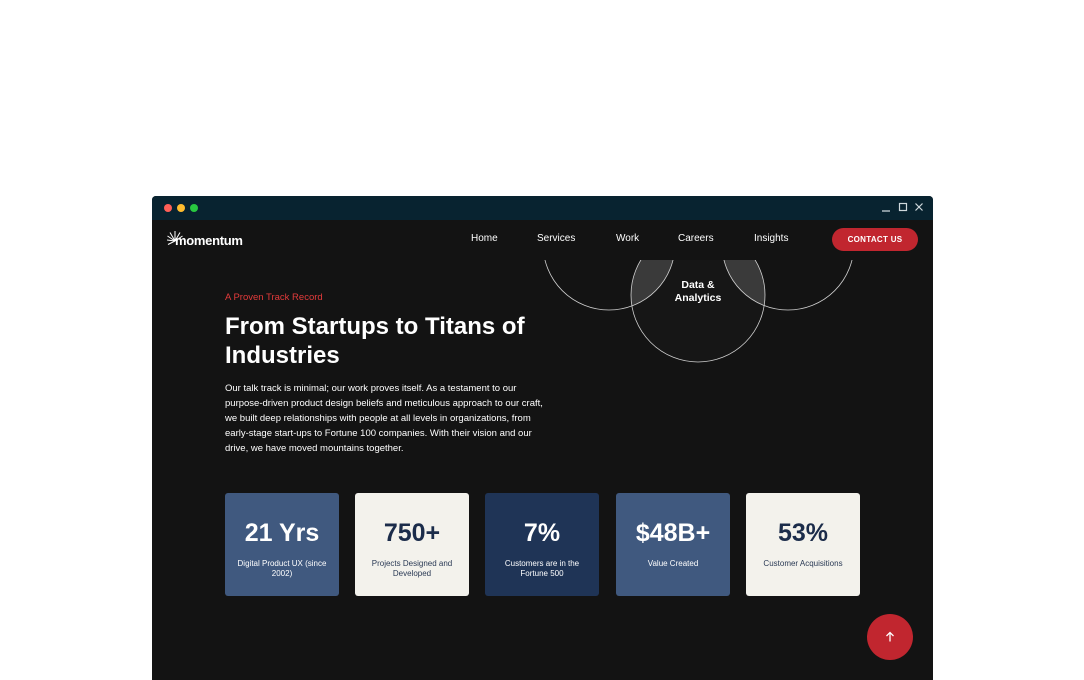  What do you see at coordinates (282, 568) in the screenshot?
I see `stat-label: Digital Product UX (since 2002)` at bounding box center [282, 568].